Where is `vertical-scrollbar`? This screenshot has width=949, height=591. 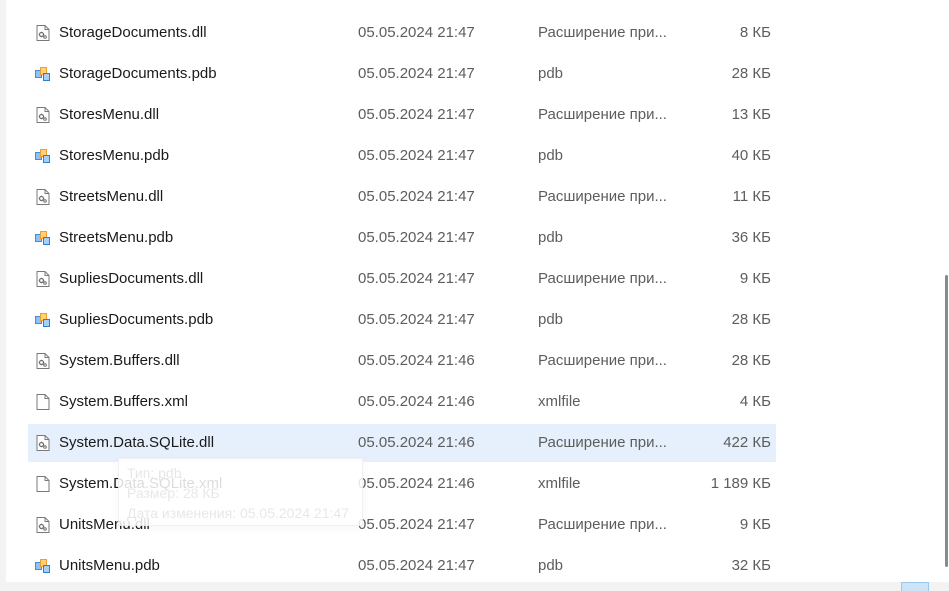
vertical-scrollbar is located at coordinates (946, 295).